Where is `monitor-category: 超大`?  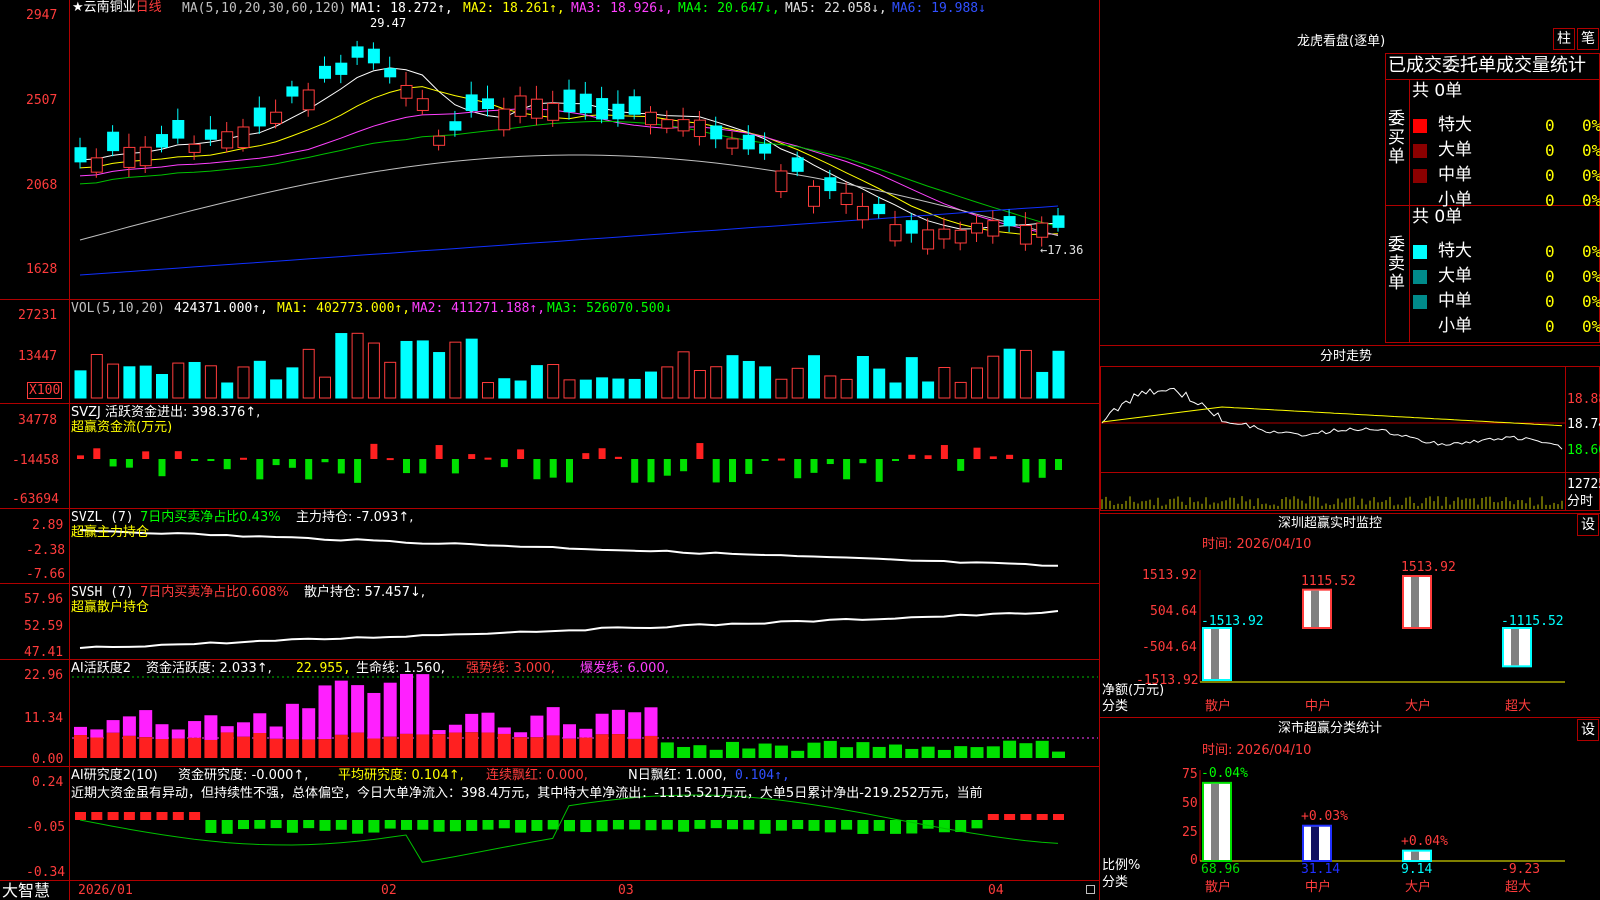 monitor-category: 超大 is located at coordinates (1518, 706).